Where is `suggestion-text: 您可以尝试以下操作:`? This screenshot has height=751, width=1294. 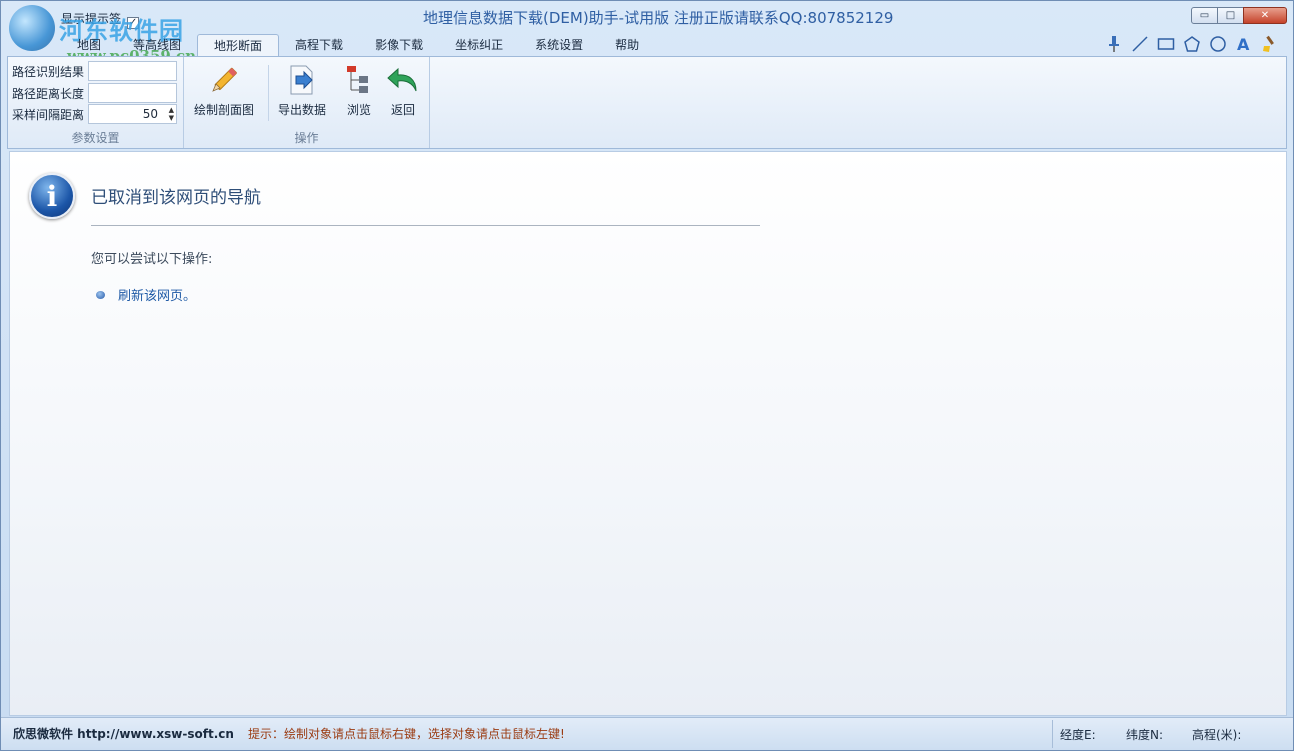
suggestion-text: 您可以尝试以下操作: is located at coordinates (152, 259).